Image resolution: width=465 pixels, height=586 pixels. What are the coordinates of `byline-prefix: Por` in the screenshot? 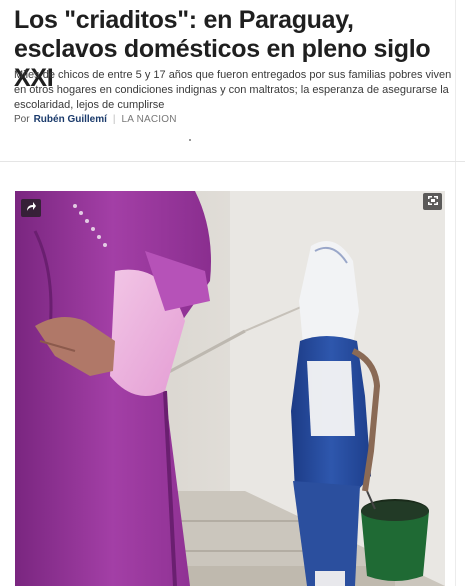 It's located at (22, 119).